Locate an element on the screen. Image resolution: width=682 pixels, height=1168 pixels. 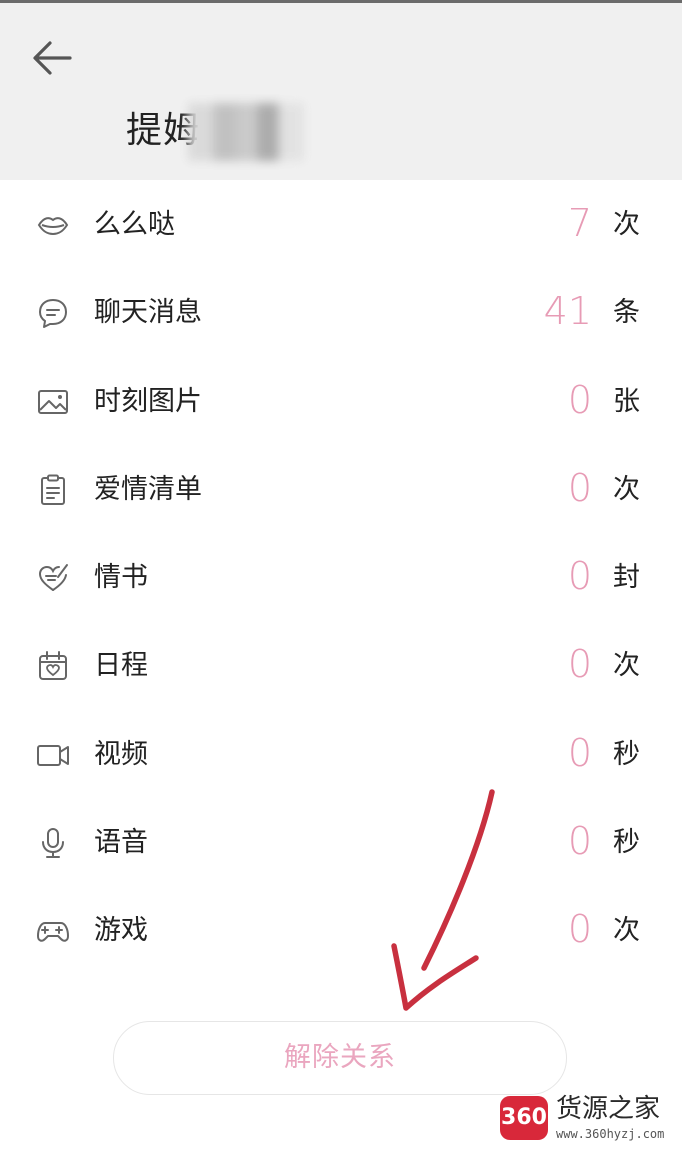
stat-value: 41 is located at coordinates (567, 311).